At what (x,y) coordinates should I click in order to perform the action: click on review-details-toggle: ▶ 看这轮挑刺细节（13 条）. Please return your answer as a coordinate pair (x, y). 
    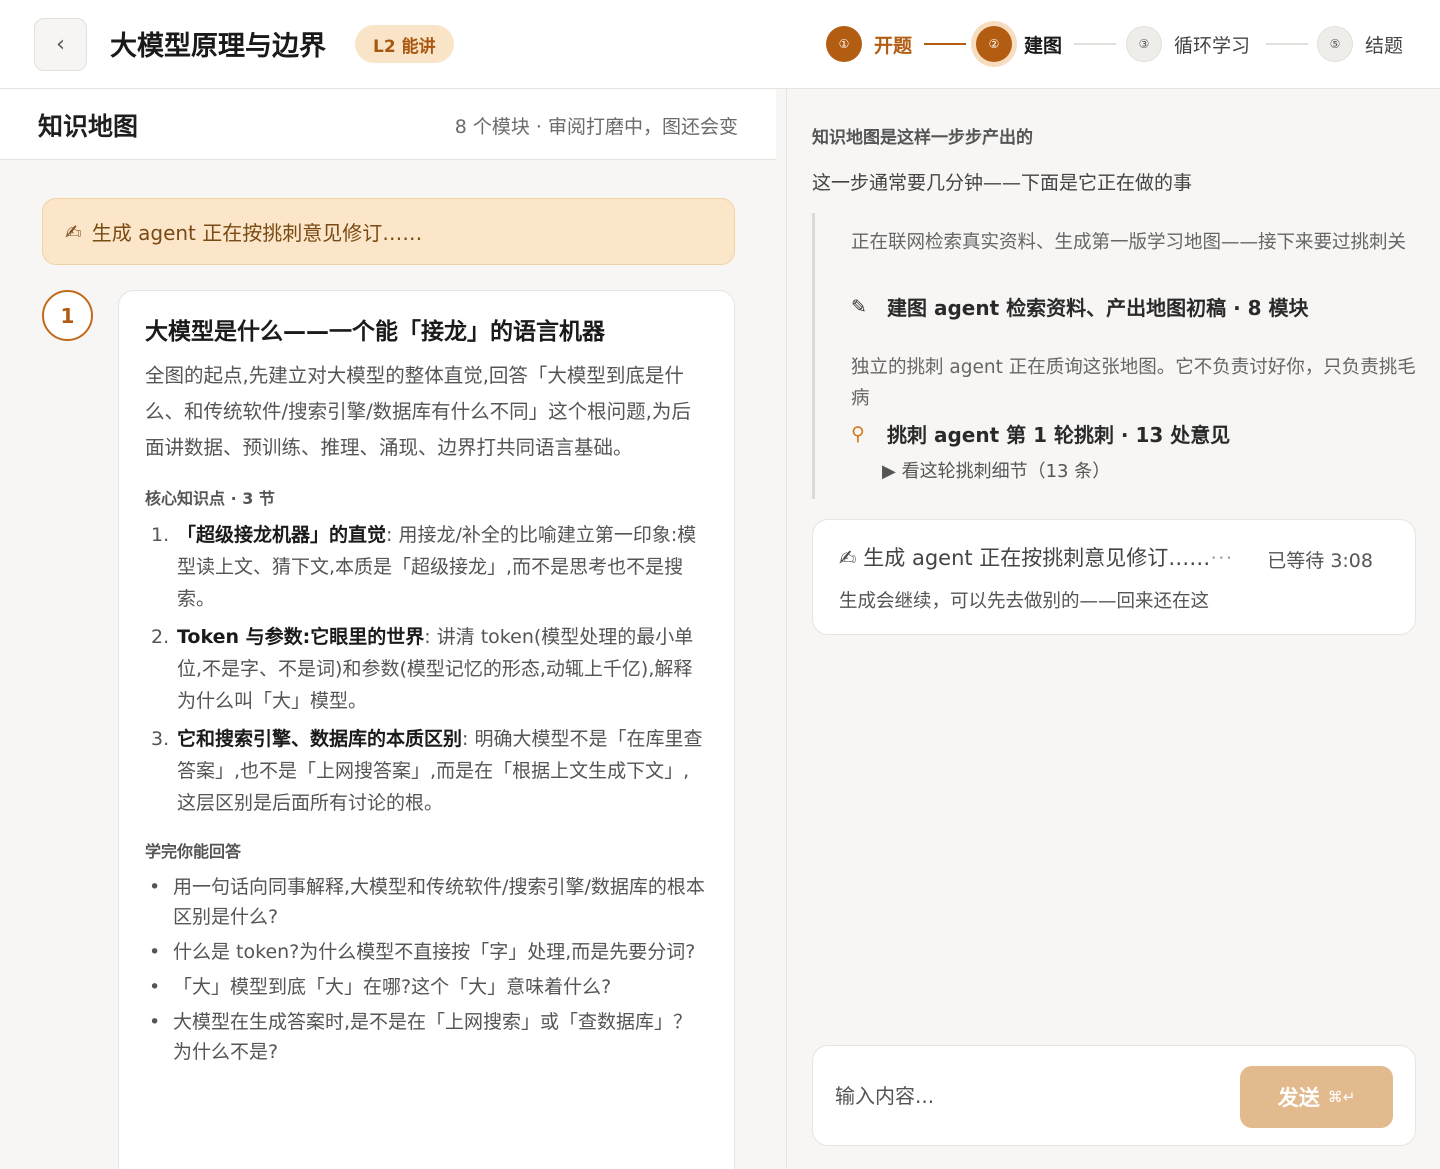
    Looking at the image, I should click on (996, 470).